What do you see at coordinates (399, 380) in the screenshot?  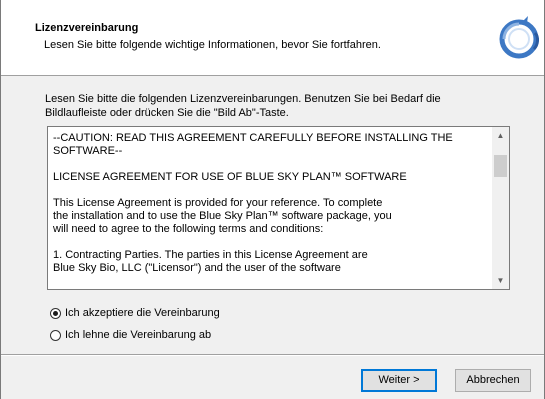 I see `next-button: Weiter >` at bounding box center [399, 380].